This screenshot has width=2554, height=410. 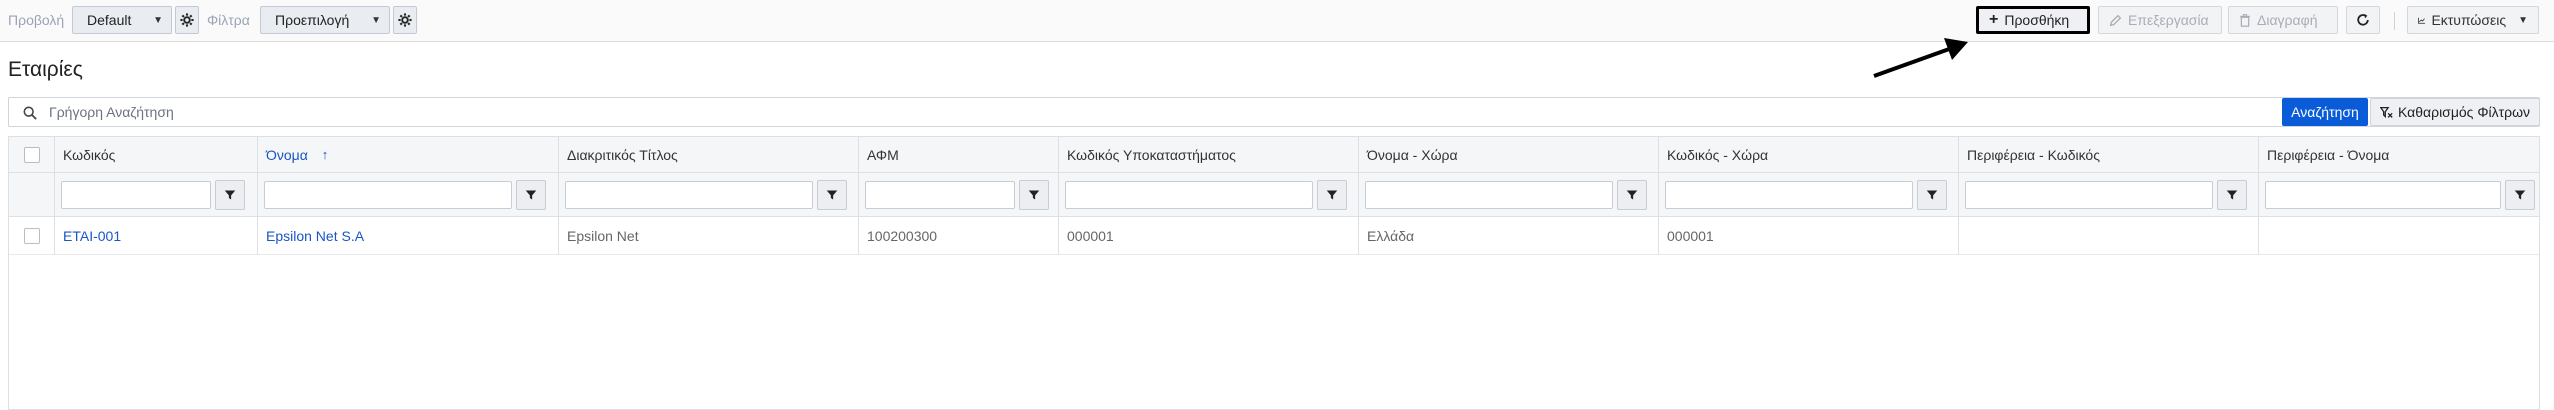 I want to click on view-dropdown: Default ▼, so click(x=122, y=20).